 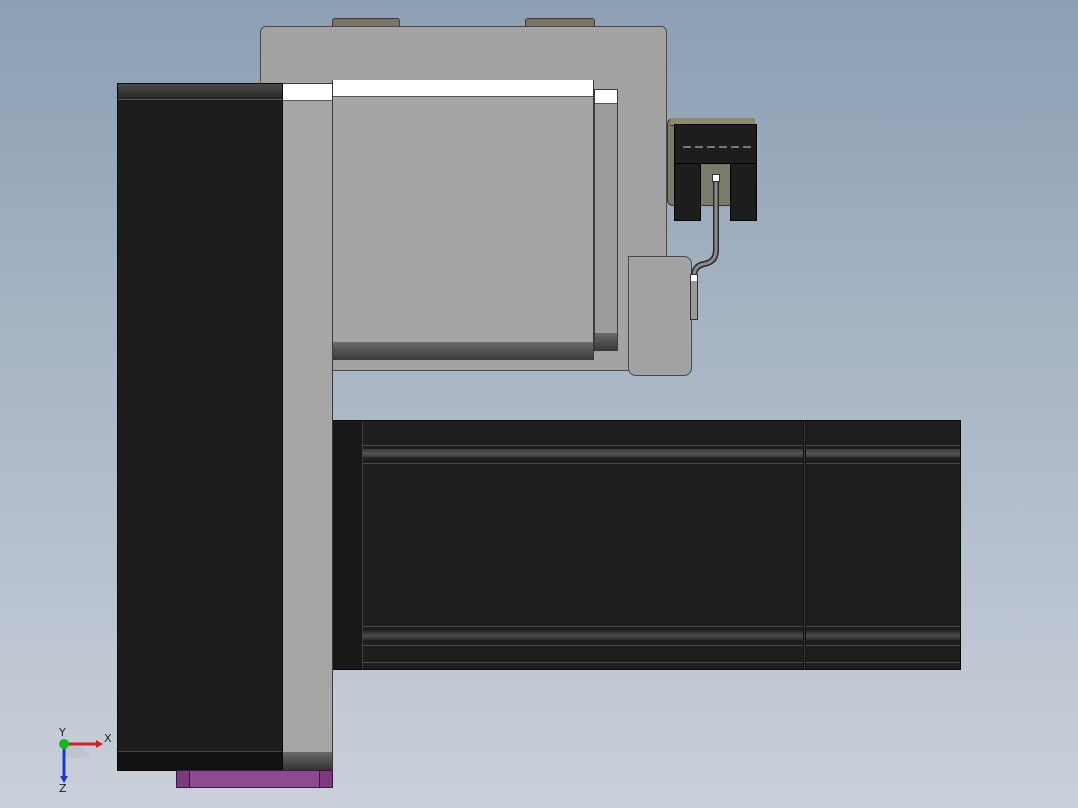 I want to click on motor-housing-top-edge, so click(x=200, y=92).